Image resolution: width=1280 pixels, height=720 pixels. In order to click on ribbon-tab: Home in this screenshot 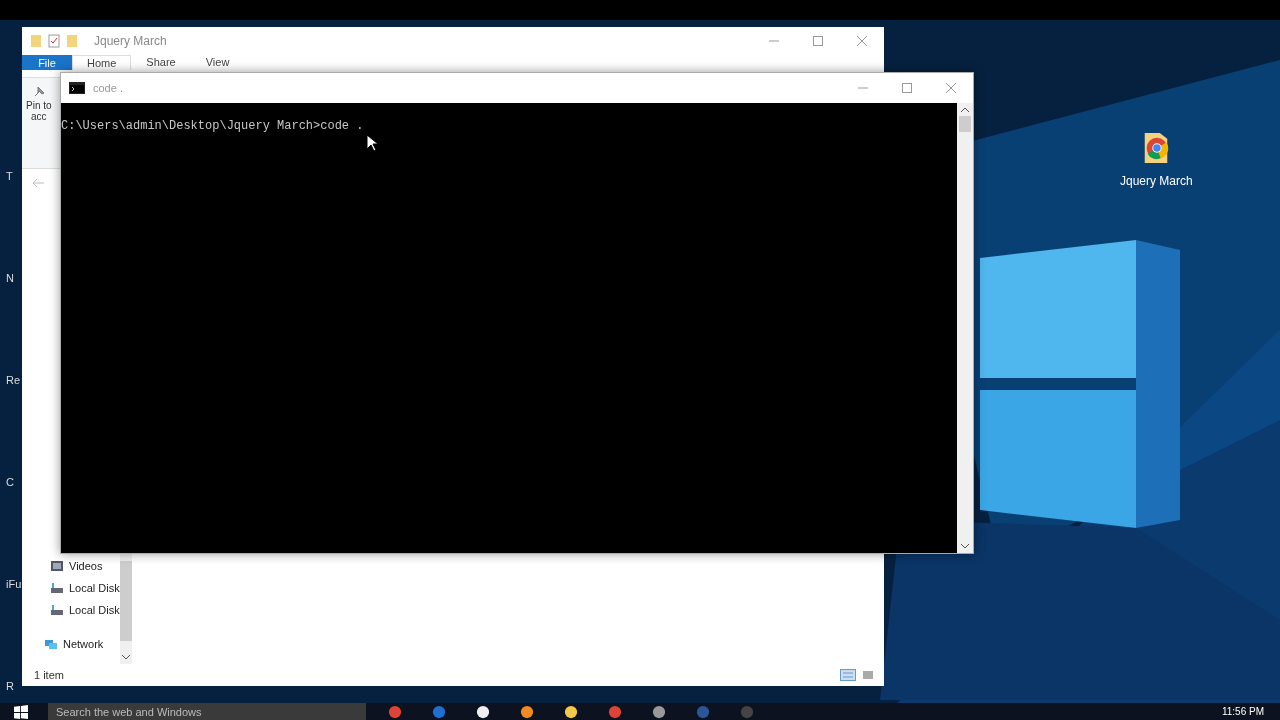, I will do `click(102, 62)`.